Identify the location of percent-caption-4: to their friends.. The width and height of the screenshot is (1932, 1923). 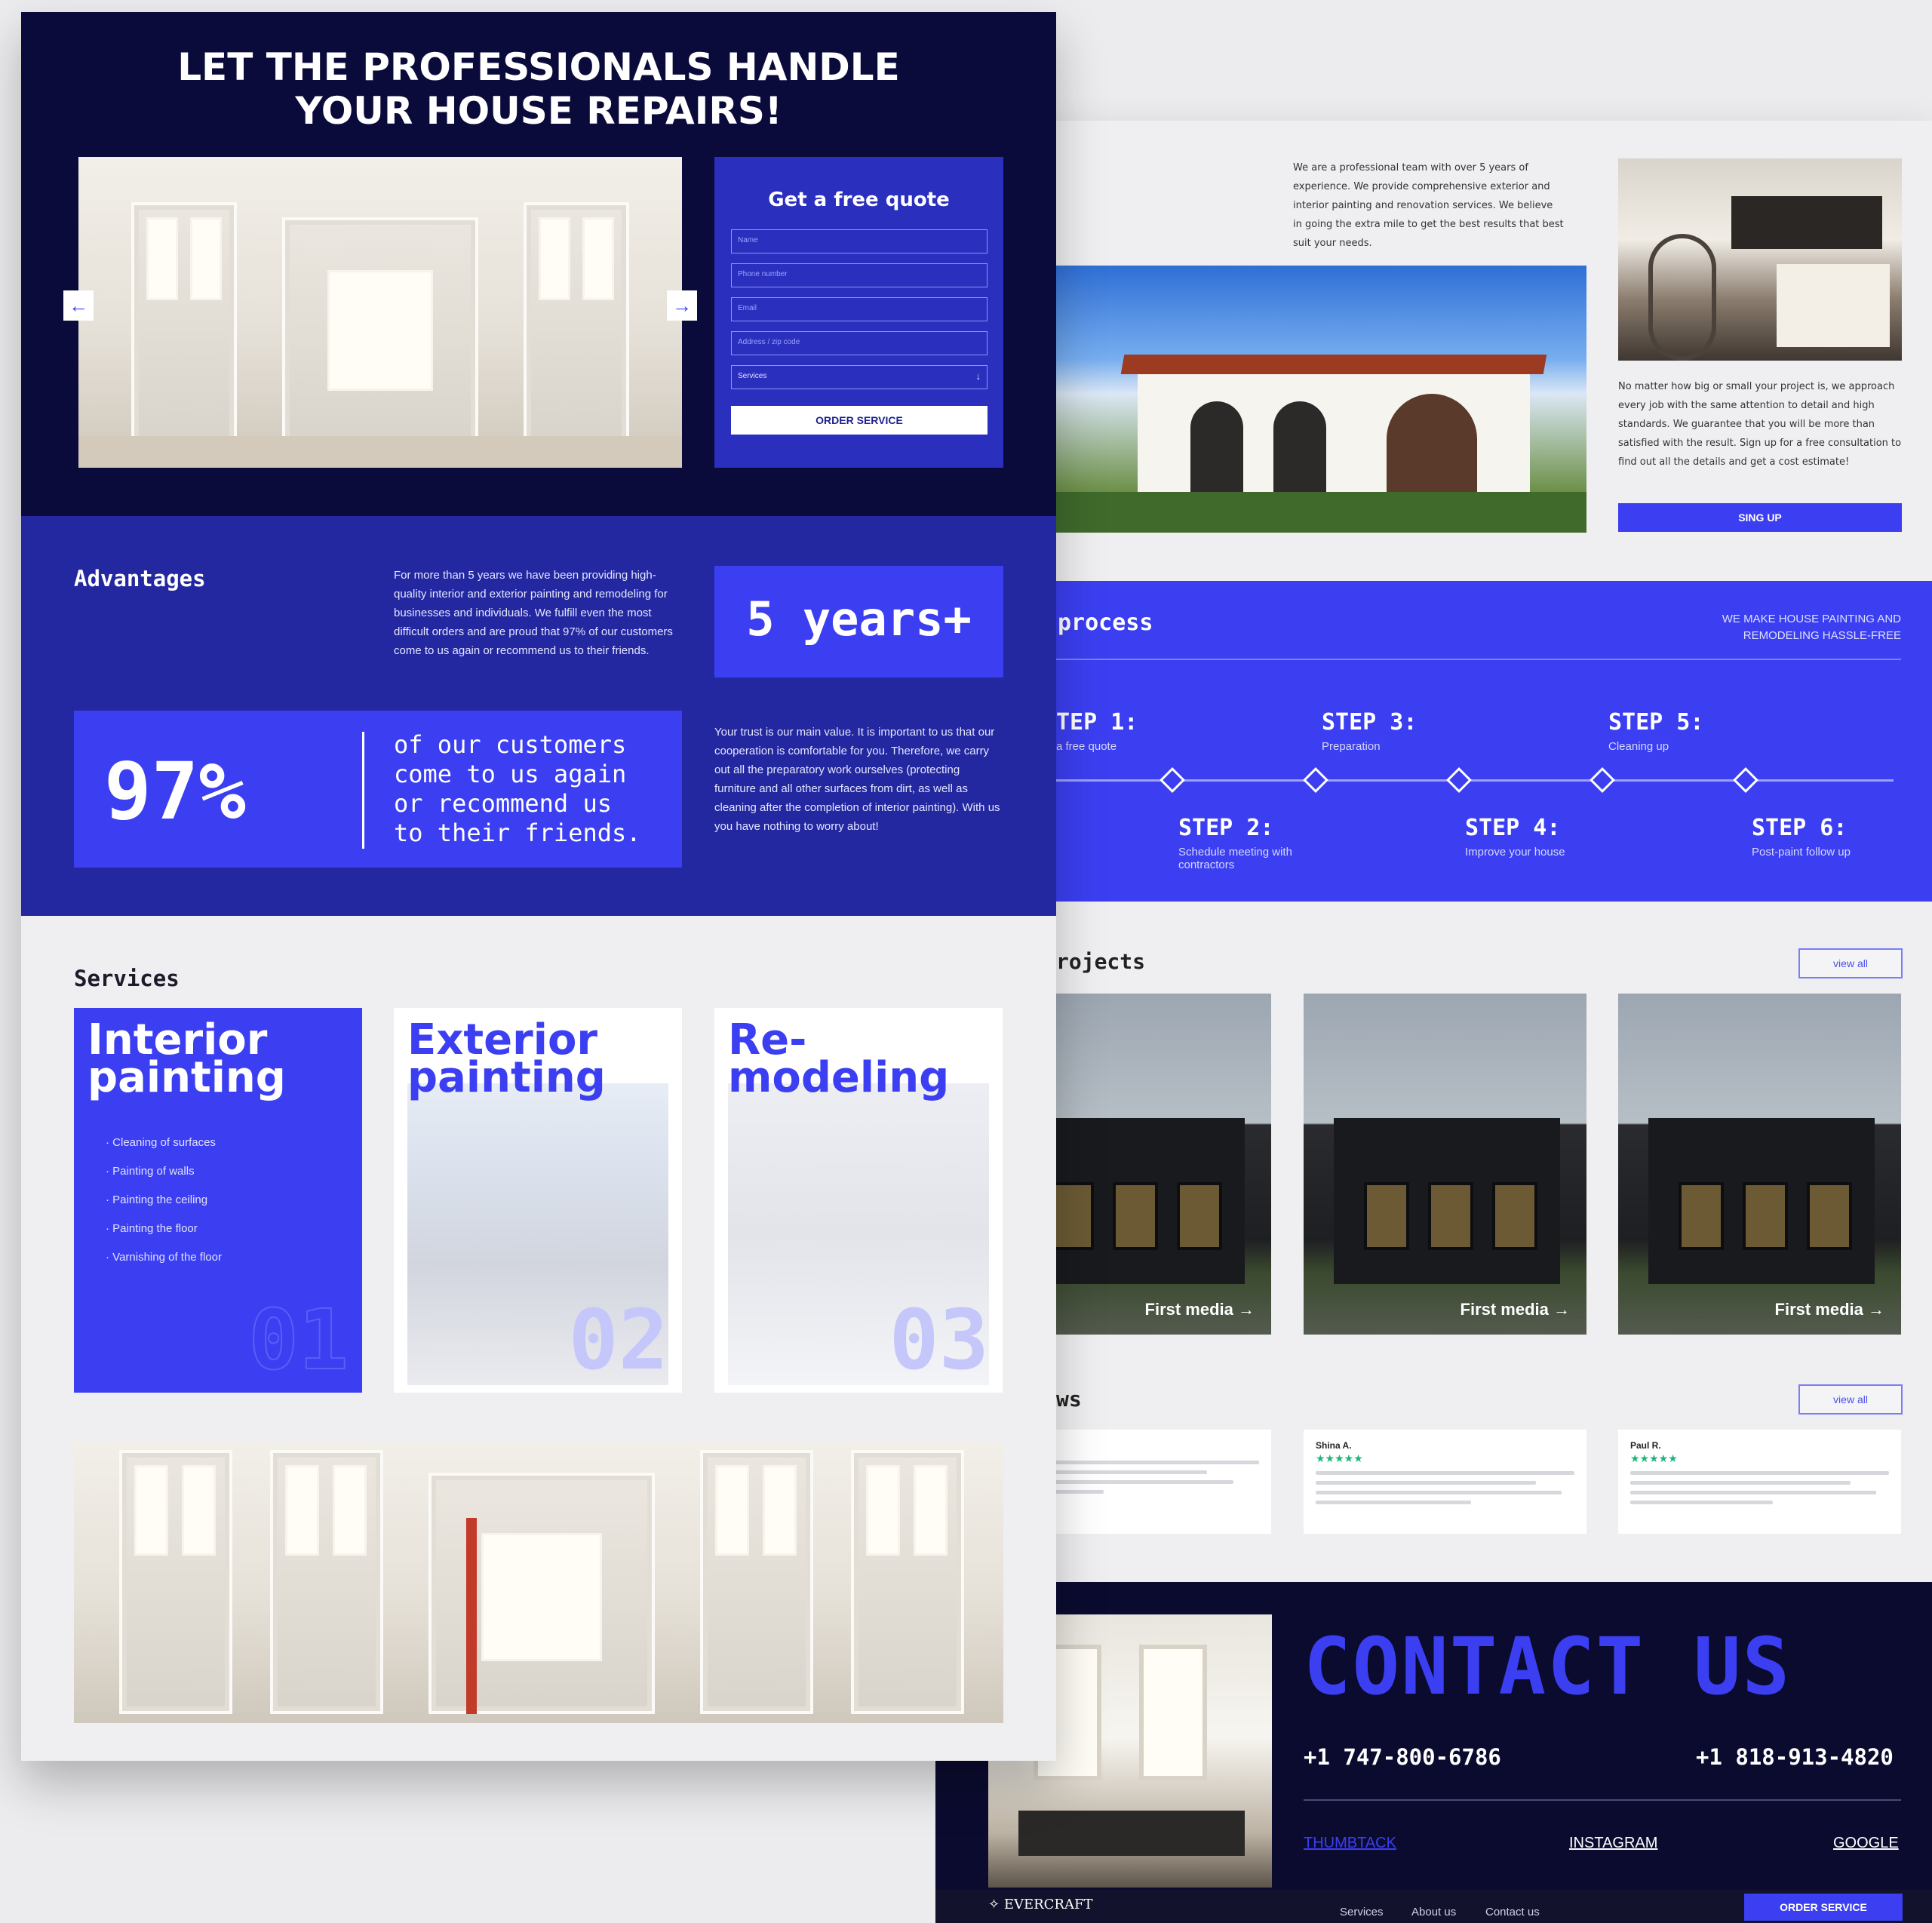
(517, 833).